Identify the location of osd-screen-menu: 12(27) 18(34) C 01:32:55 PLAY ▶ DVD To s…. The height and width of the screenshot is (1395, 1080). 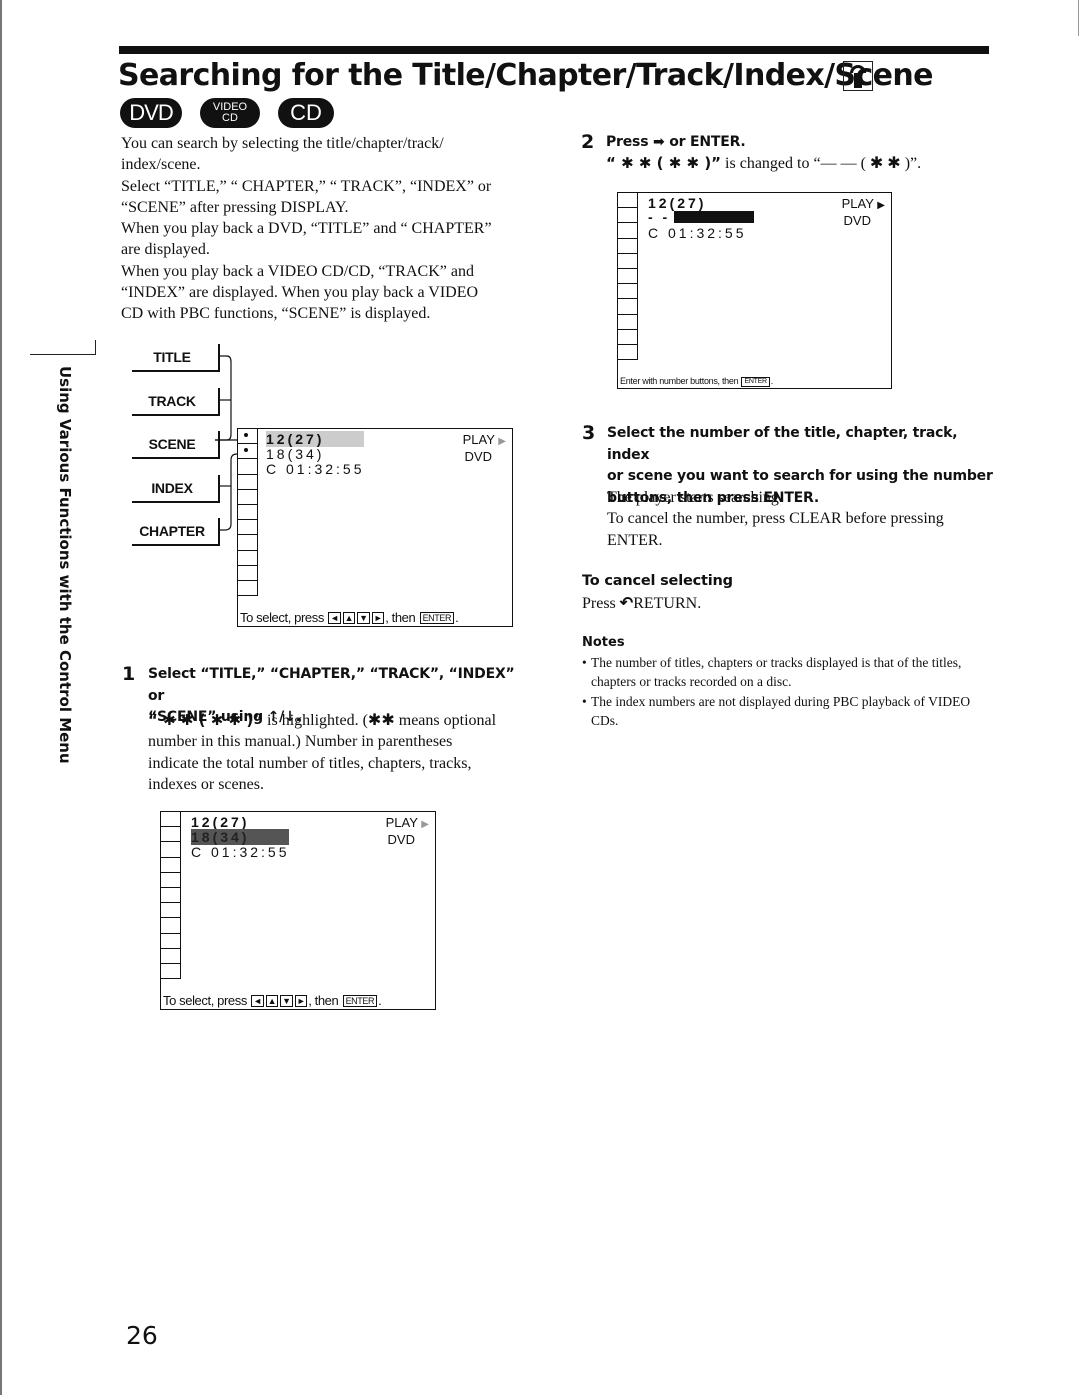
(375, 527).